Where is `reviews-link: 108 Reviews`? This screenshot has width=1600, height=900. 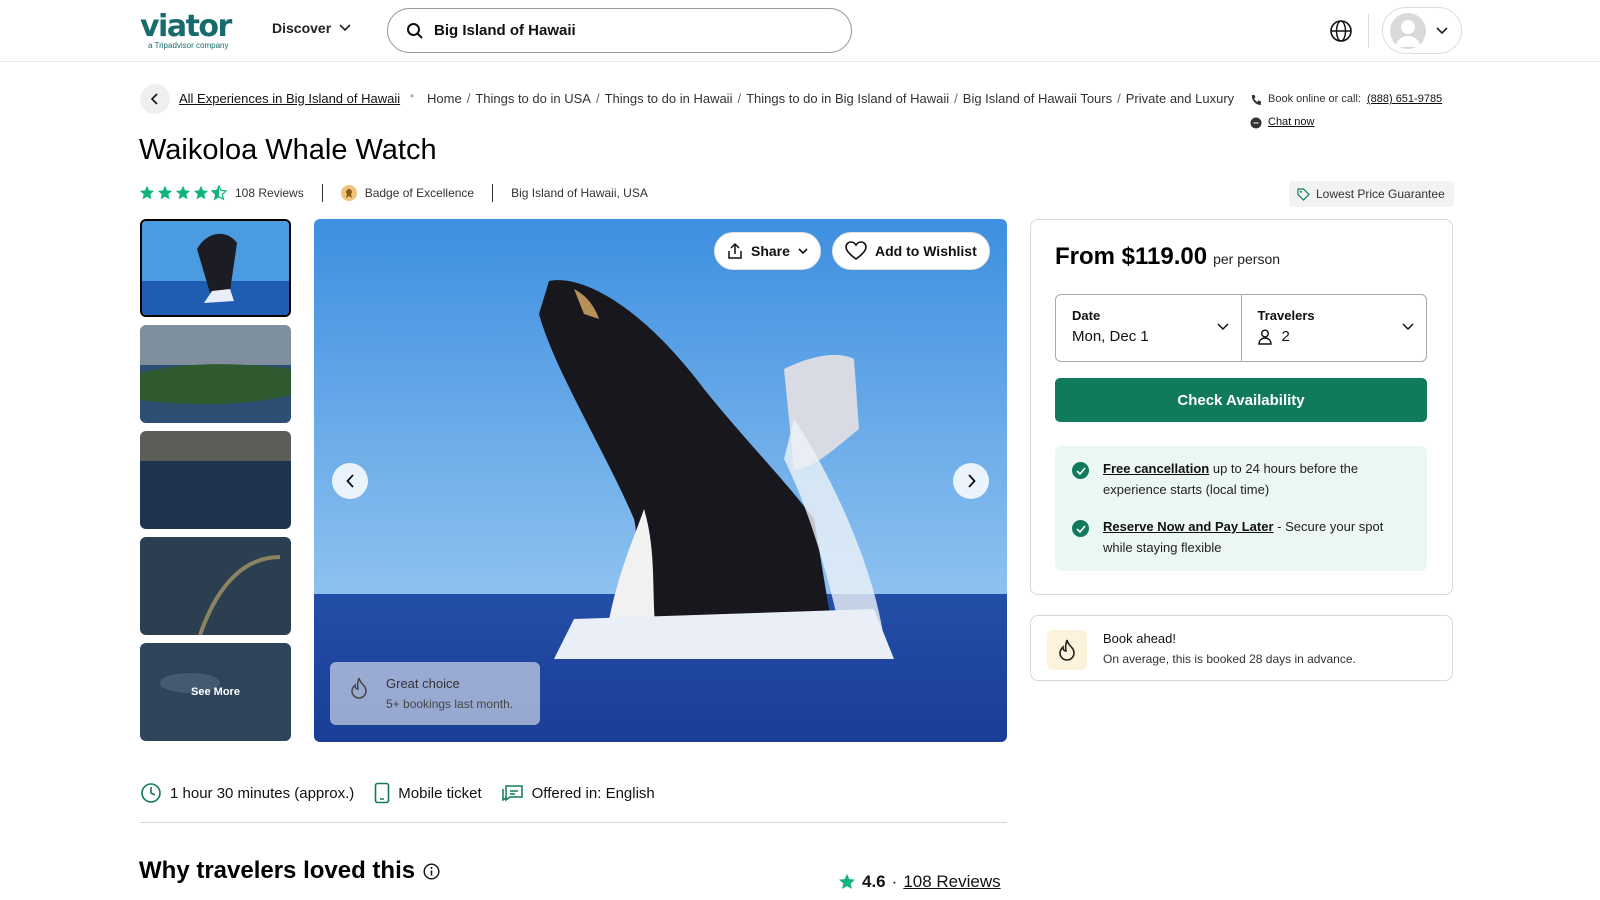 reviews-link: 108 Reviews is located at coordinates (951, 882).